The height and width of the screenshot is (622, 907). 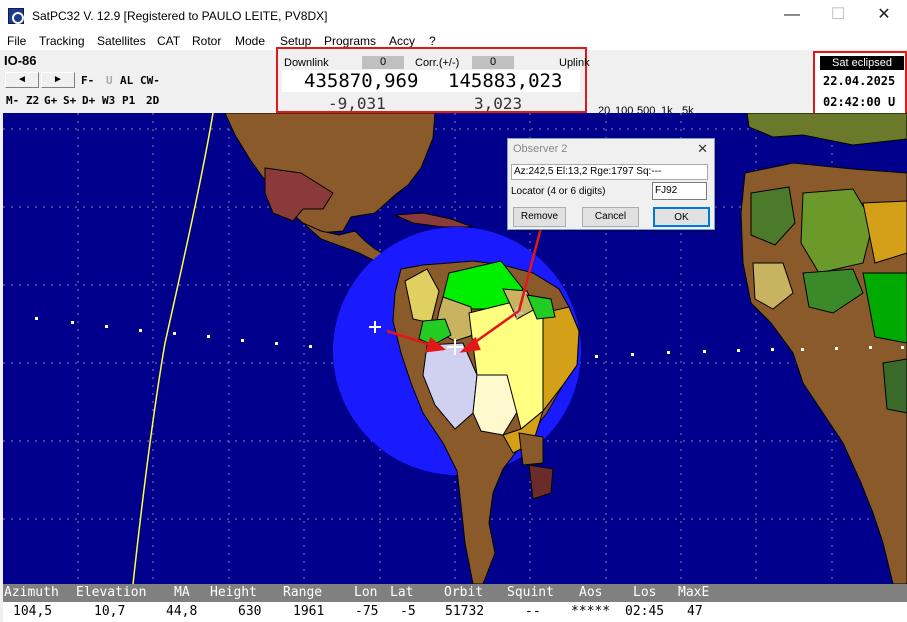 I want to click on locator-label: Locator (4 or 6 digits), so click(x=558, y=191).